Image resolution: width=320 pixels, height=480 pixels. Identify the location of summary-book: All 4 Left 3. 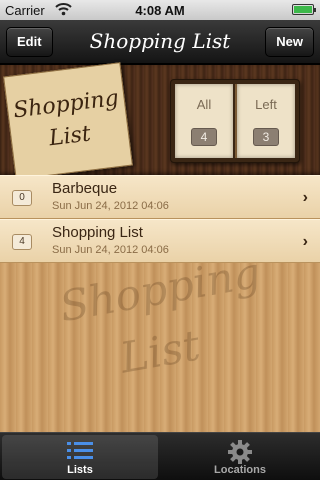
(235, 121).